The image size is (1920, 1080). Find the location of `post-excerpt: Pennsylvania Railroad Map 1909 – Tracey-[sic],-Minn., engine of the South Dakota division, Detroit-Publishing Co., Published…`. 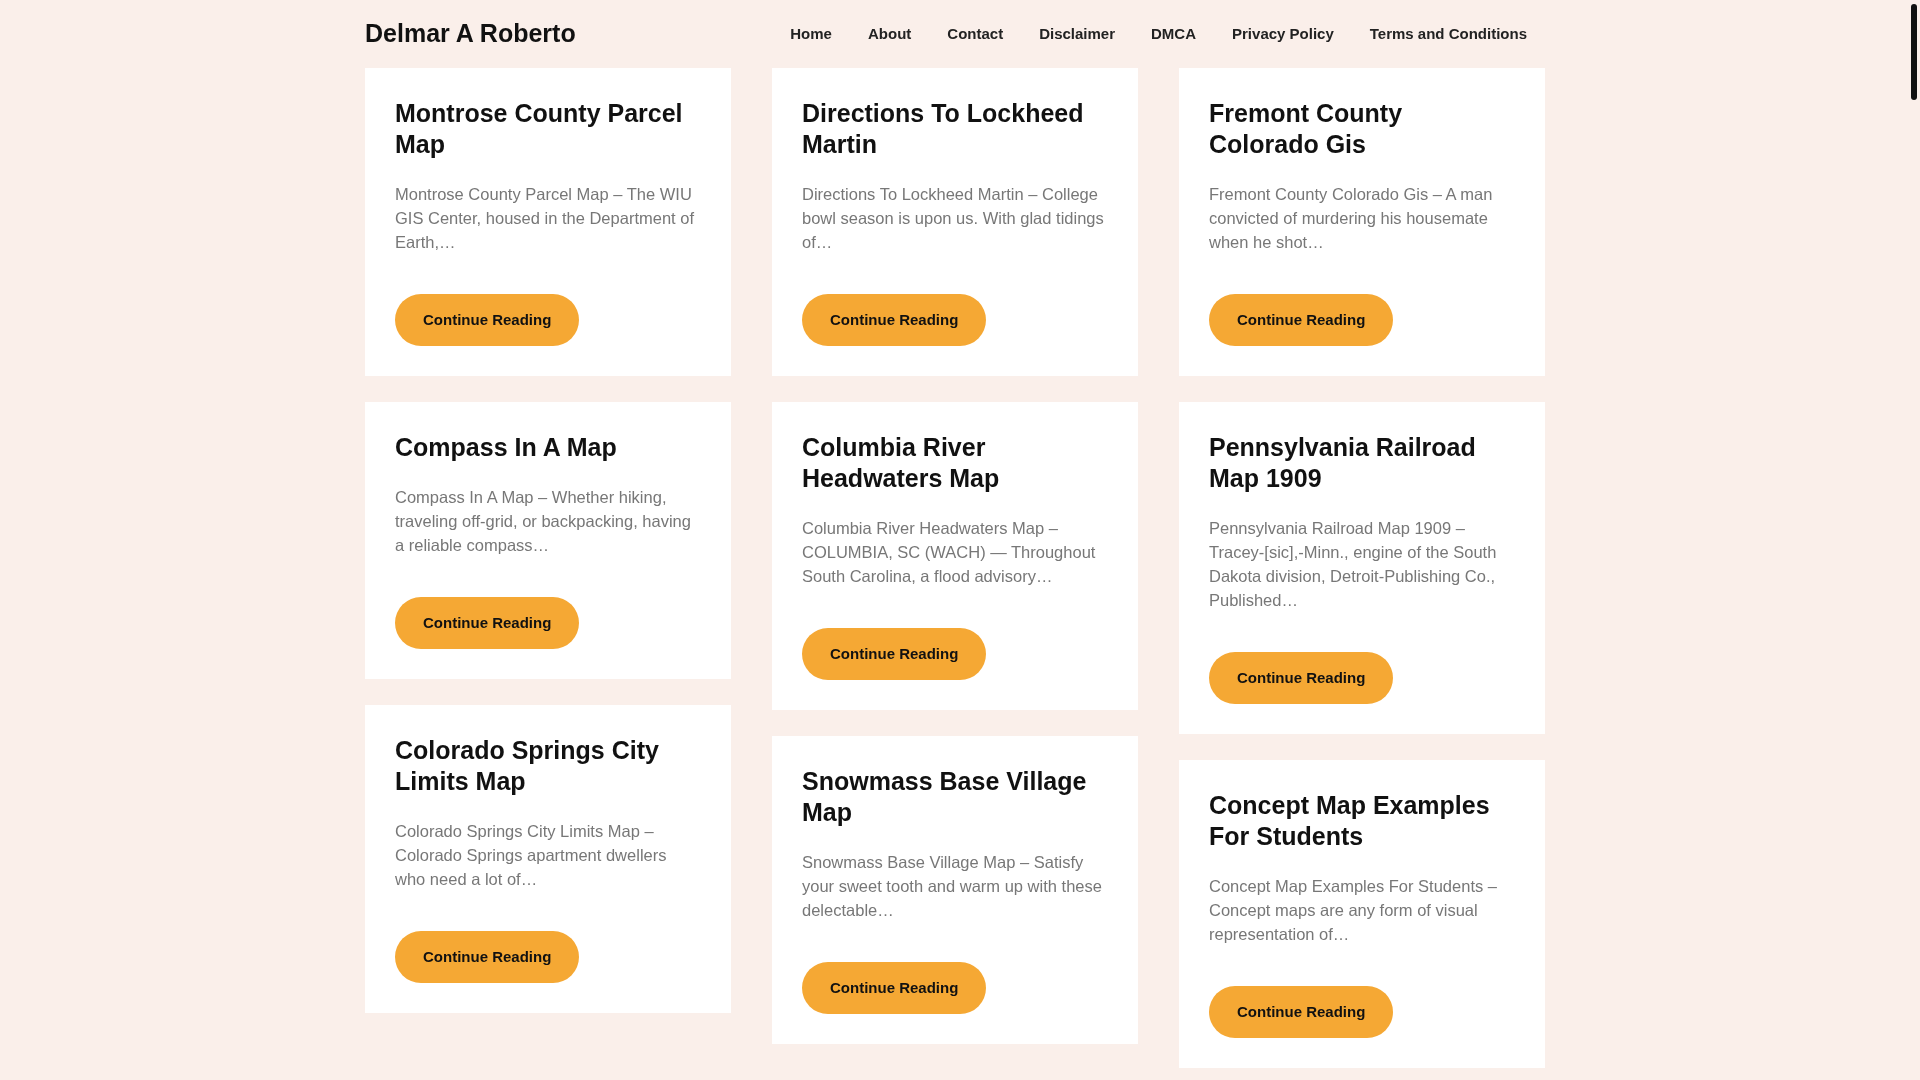

post-excerpt: Pennsylvania Railroad Map 1909 – Tracey-[sic],-Minn., engine of the South Dakota division, Detroit-Publishing Co., Published… is located at coordinates (1353, 564).